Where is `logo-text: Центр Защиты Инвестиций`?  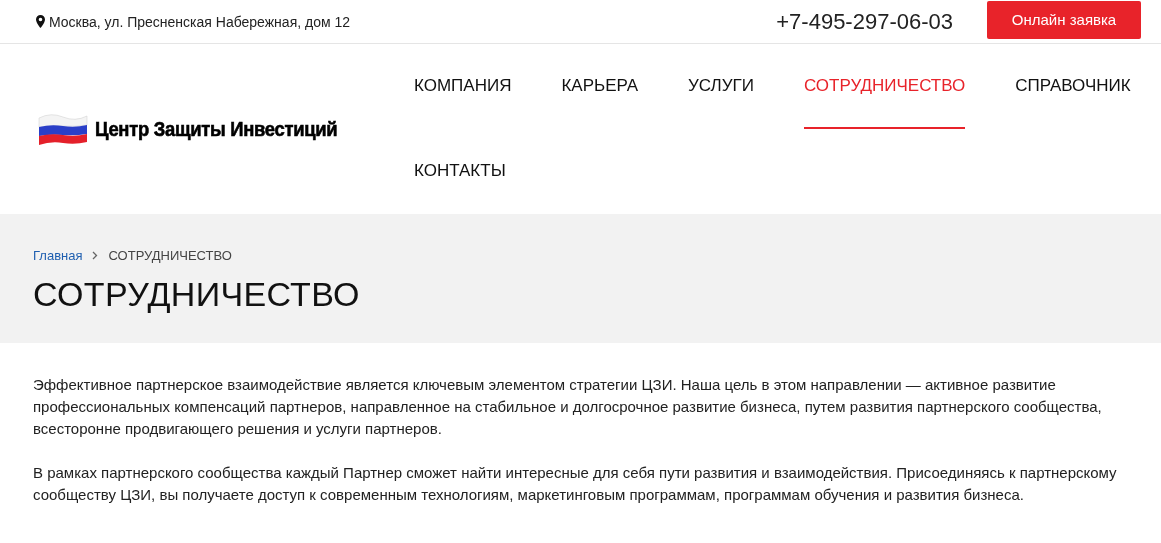
logo-text: Центр Защиты Инвестиций is located at coordinates (216, 129).